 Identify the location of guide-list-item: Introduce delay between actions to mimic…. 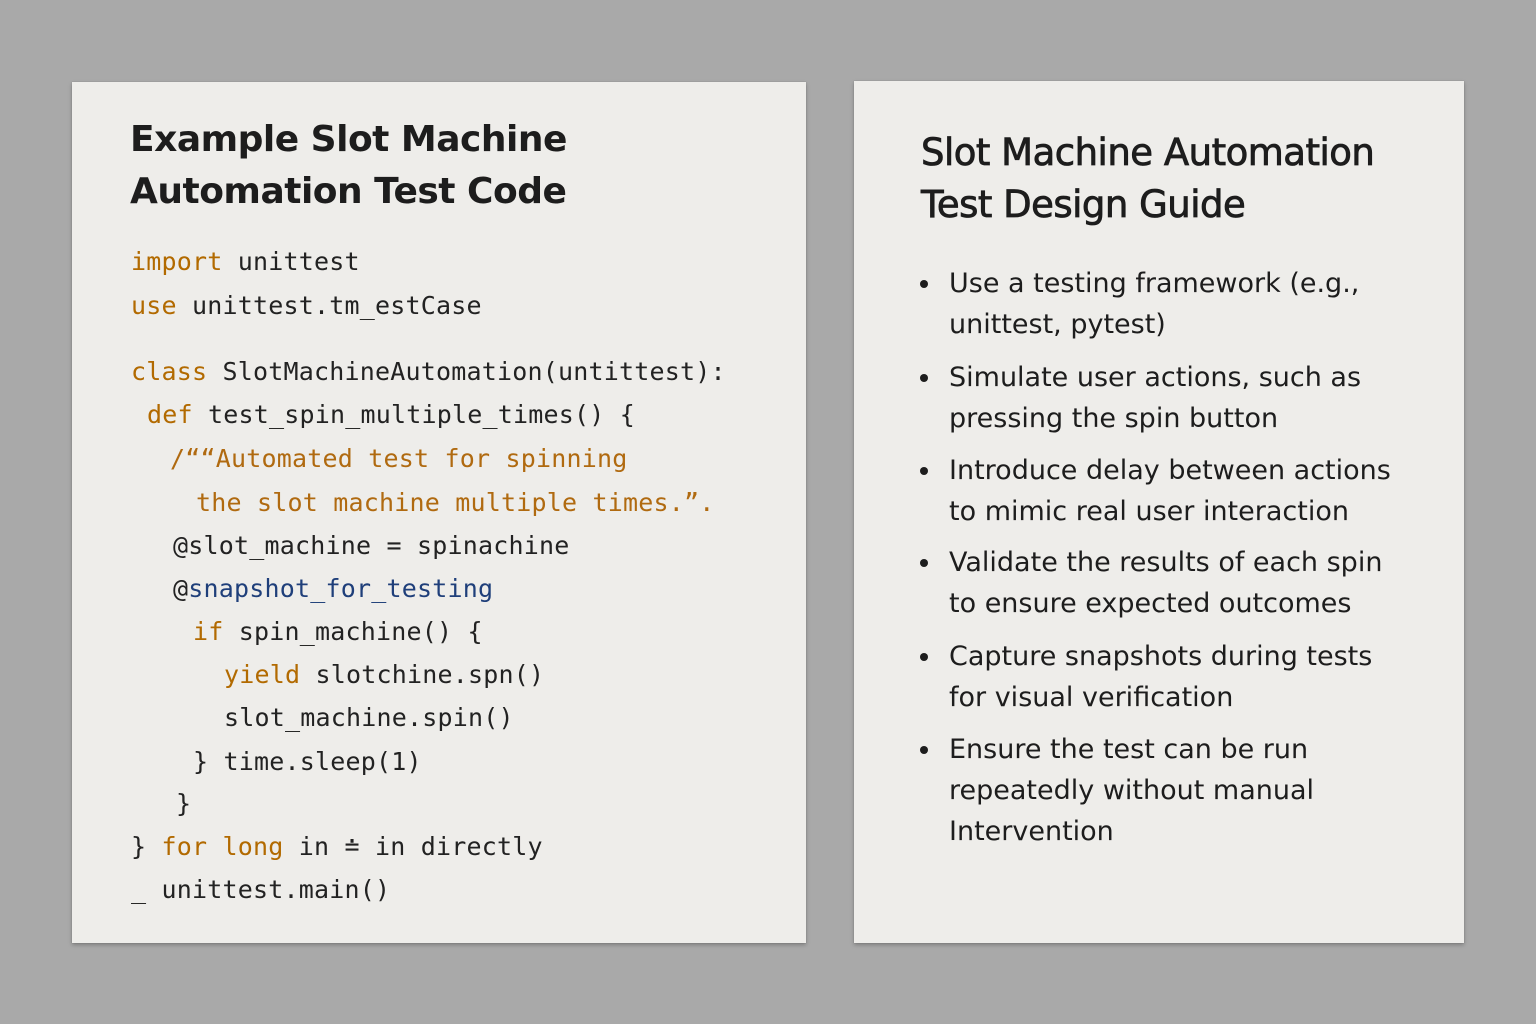
(1160, 491).